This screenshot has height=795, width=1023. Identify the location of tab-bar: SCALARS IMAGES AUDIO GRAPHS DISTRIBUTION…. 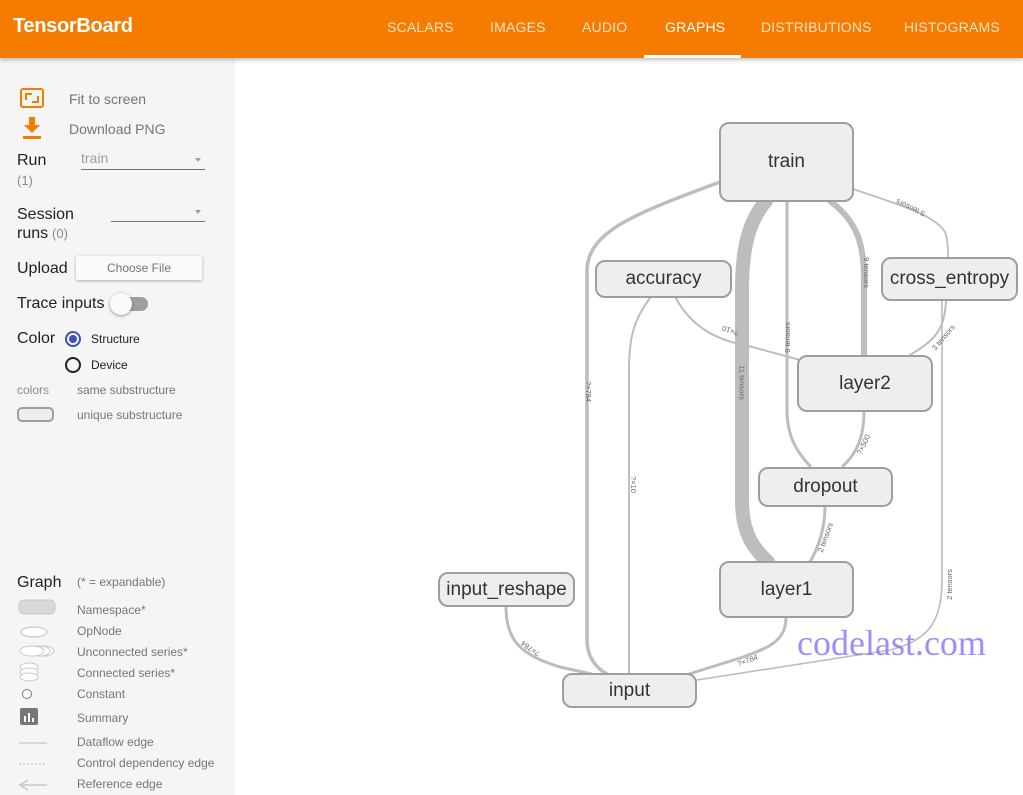
(511, 29).